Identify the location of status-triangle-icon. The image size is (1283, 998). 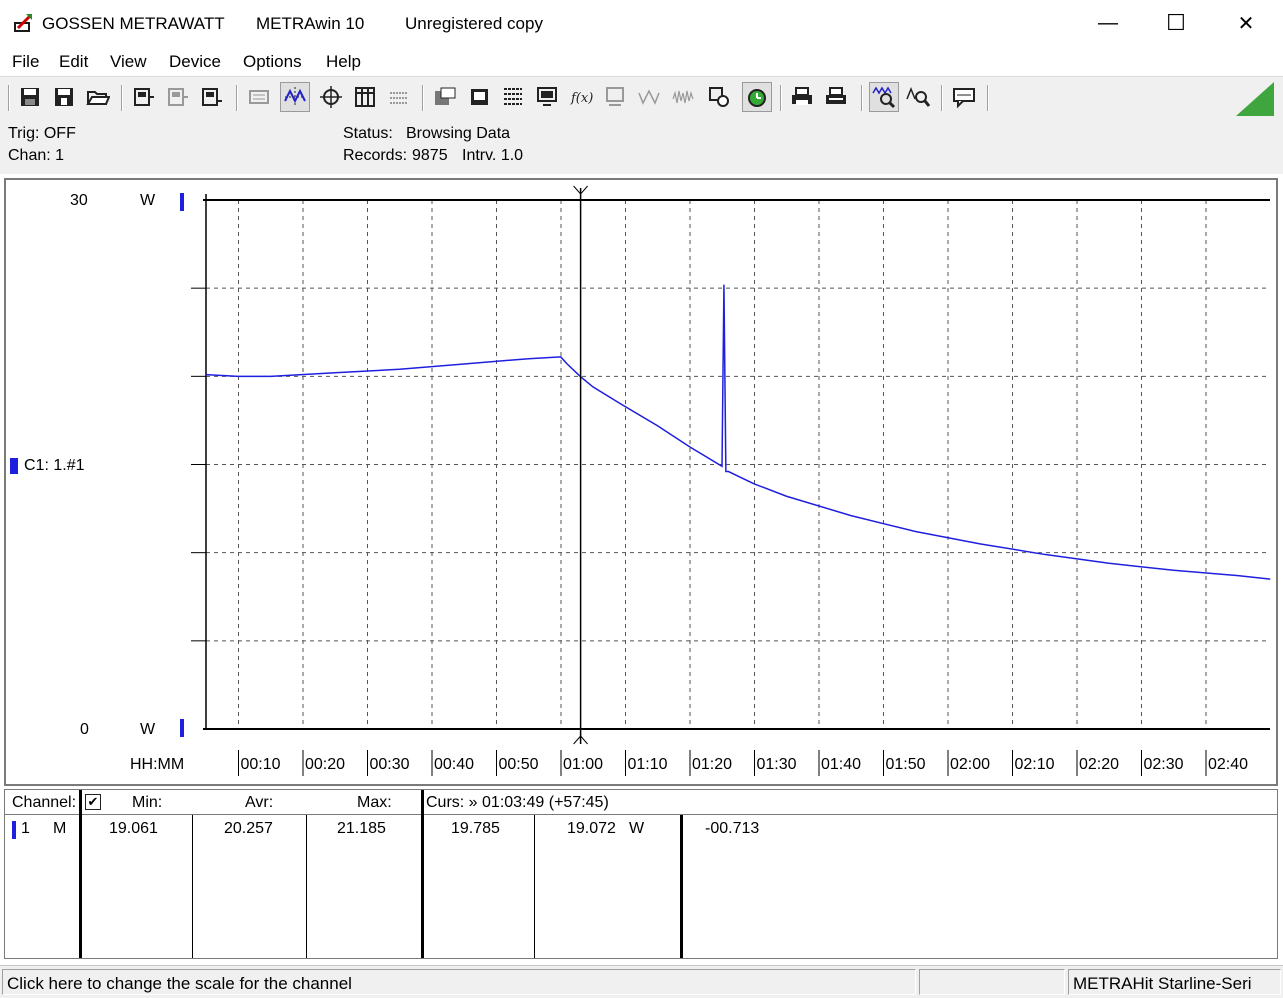
(1255, 99).